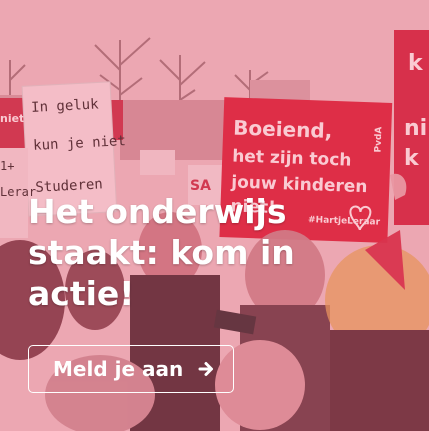  Describe the element at coordinates (118, 369) in the screenshot. I see `sign-up-button-label: Meld je aan` at that location.